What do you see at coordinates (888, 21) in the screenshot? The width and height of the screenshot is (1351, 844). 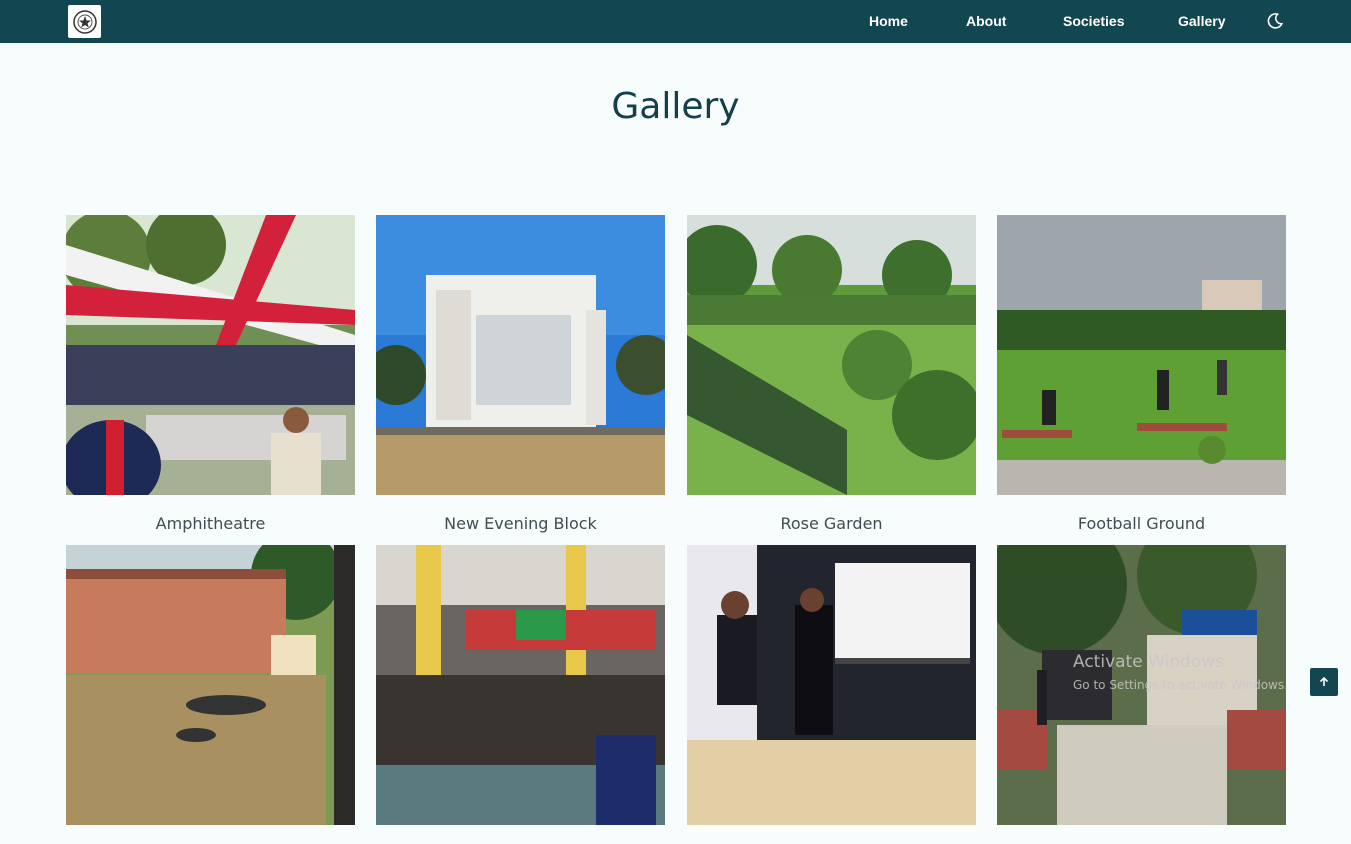 I see `nav-link-home: Home` at bounding box center [888, 21].